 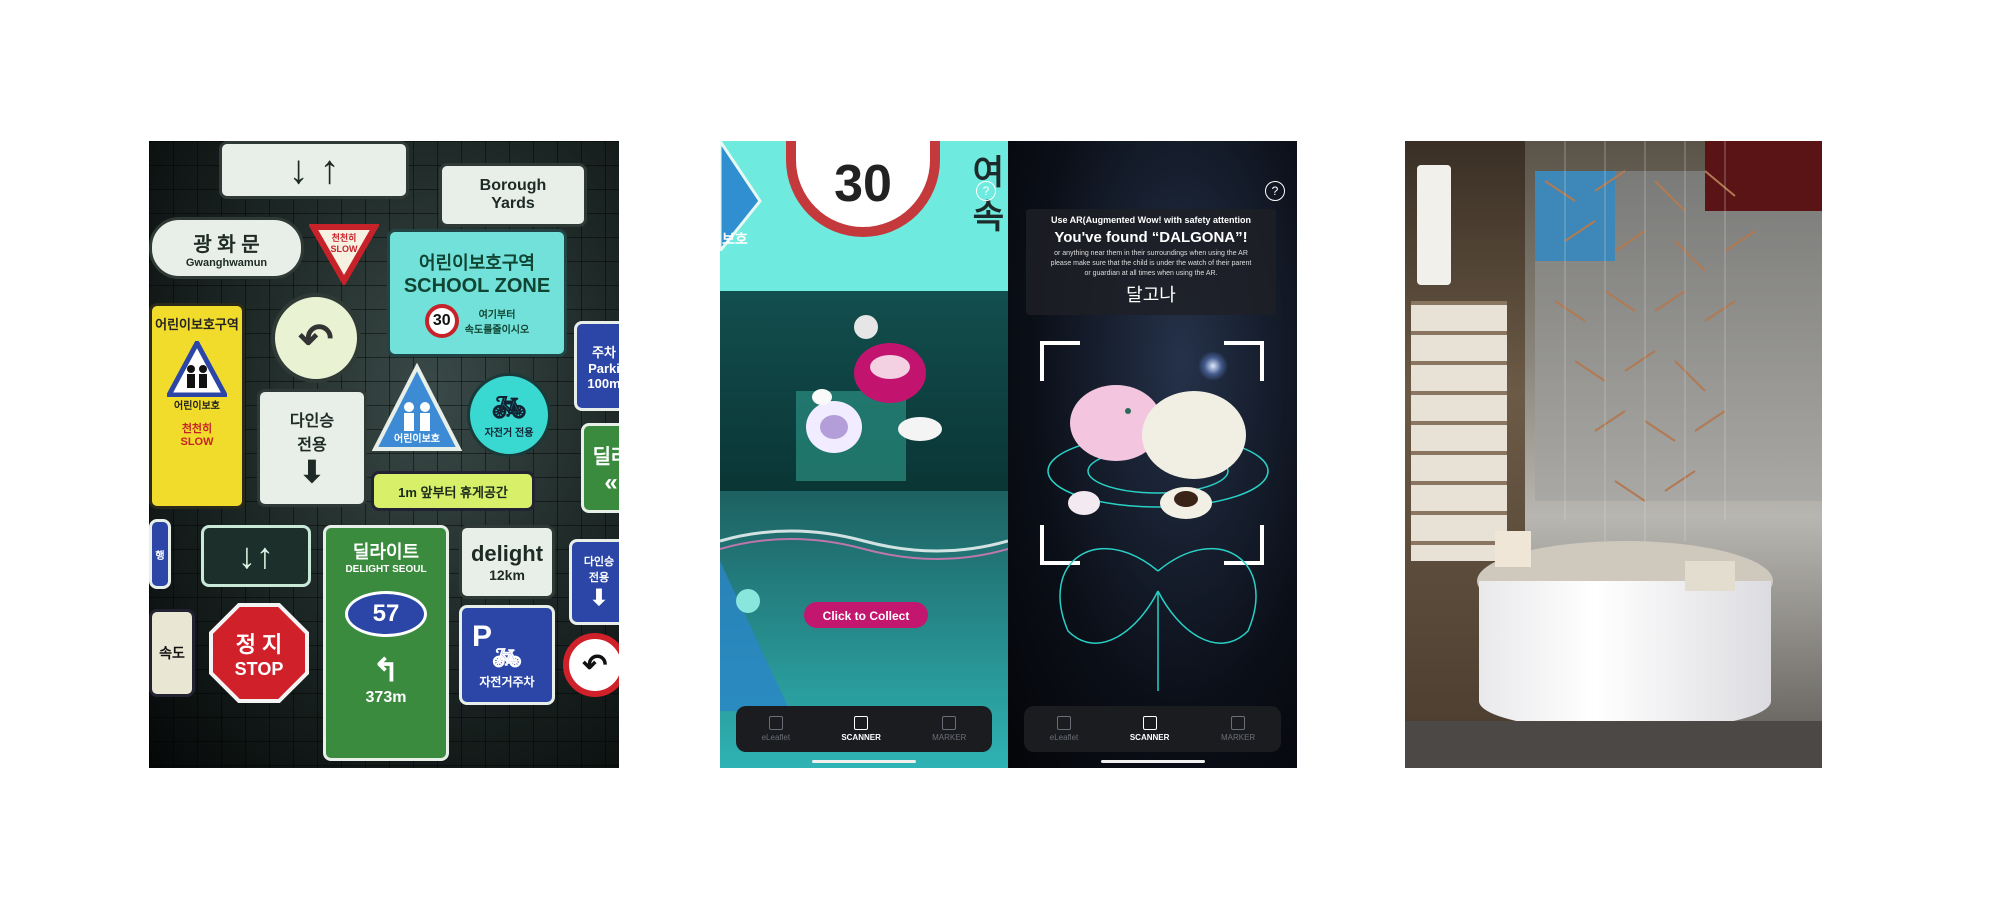 I want to click on school-zone-en: SCHOOL ZONE, so click(x=477, y=285).